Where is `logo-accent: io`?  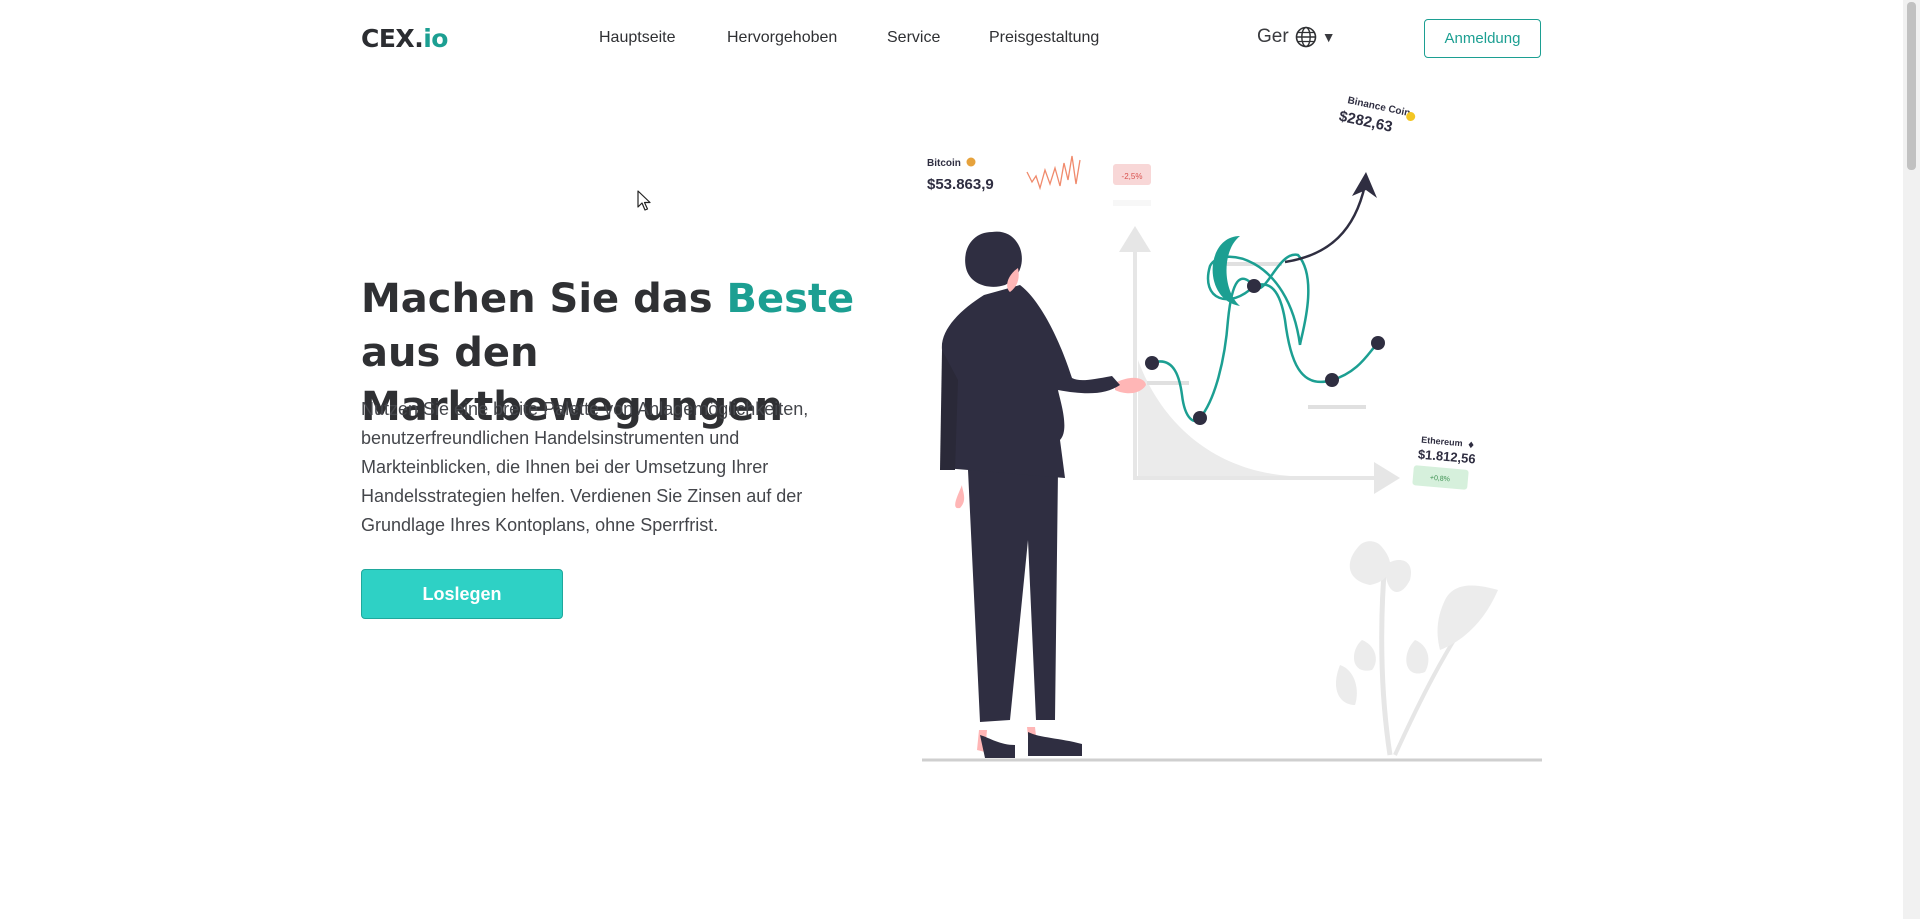 logo-accent: io is located at coordinates (435, 38).